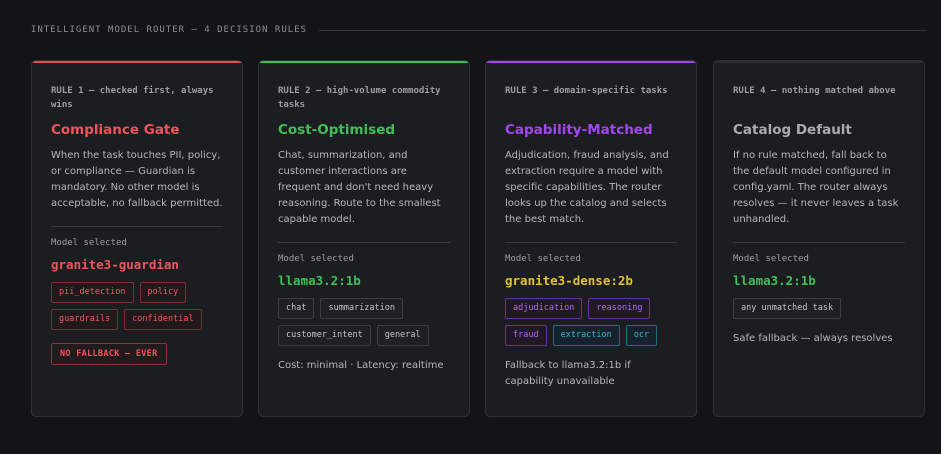 This screenshot has width=941, height=454. What do you see at coordinates (163, 292) in the screenshot?
I see `tag: policy` at bounding box center [163, 292].